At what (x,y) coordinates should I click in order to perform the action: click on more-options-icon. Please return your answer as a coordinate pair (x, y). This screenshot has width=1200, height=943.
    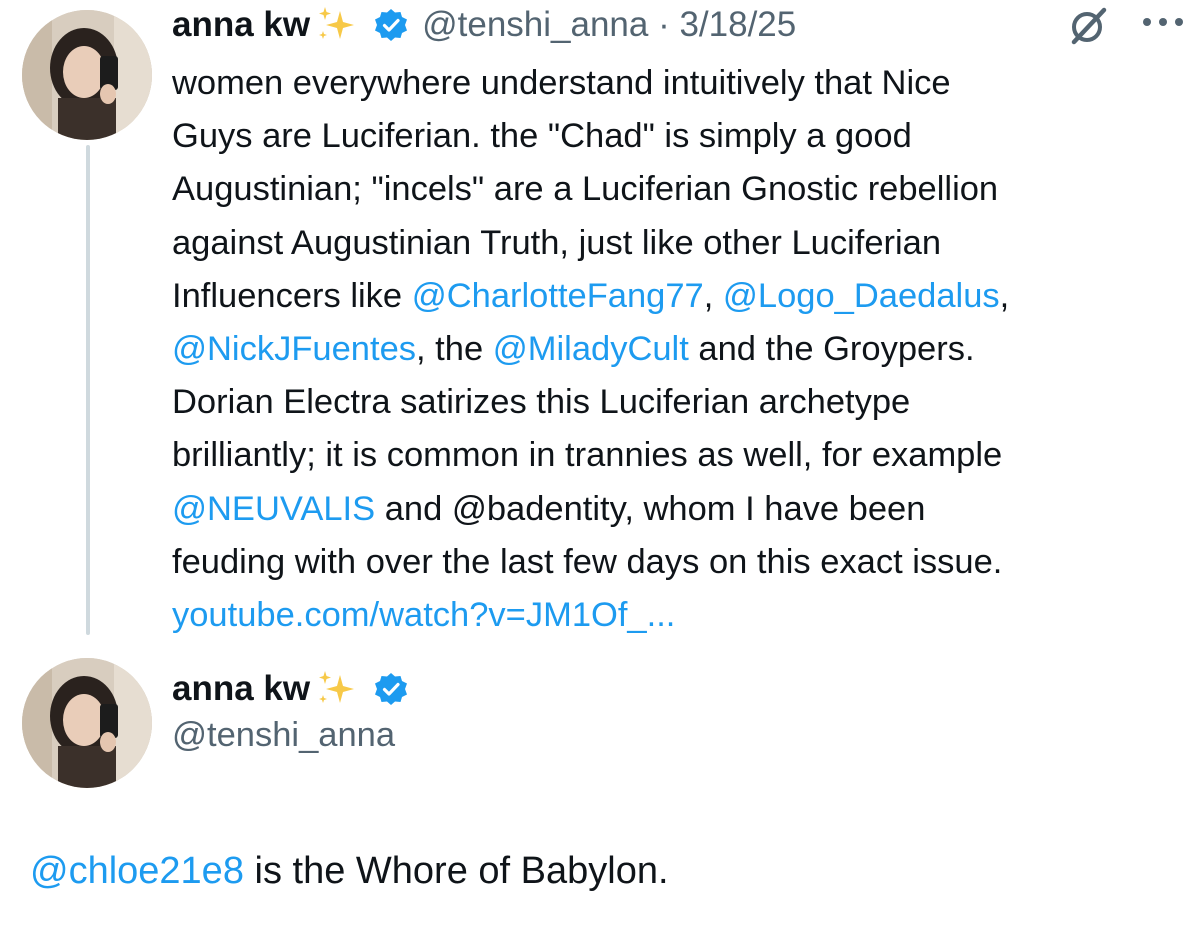
    Looking at the image, I should click on (1163, 22).